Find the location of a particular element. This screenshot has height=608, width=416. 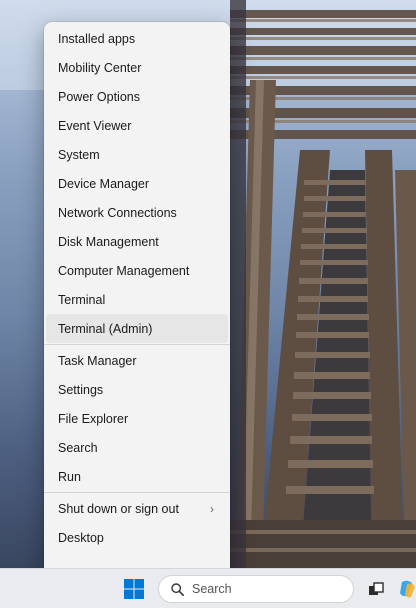

menu-item-task-manager: Task Manager is located at coordinates (137, 360).